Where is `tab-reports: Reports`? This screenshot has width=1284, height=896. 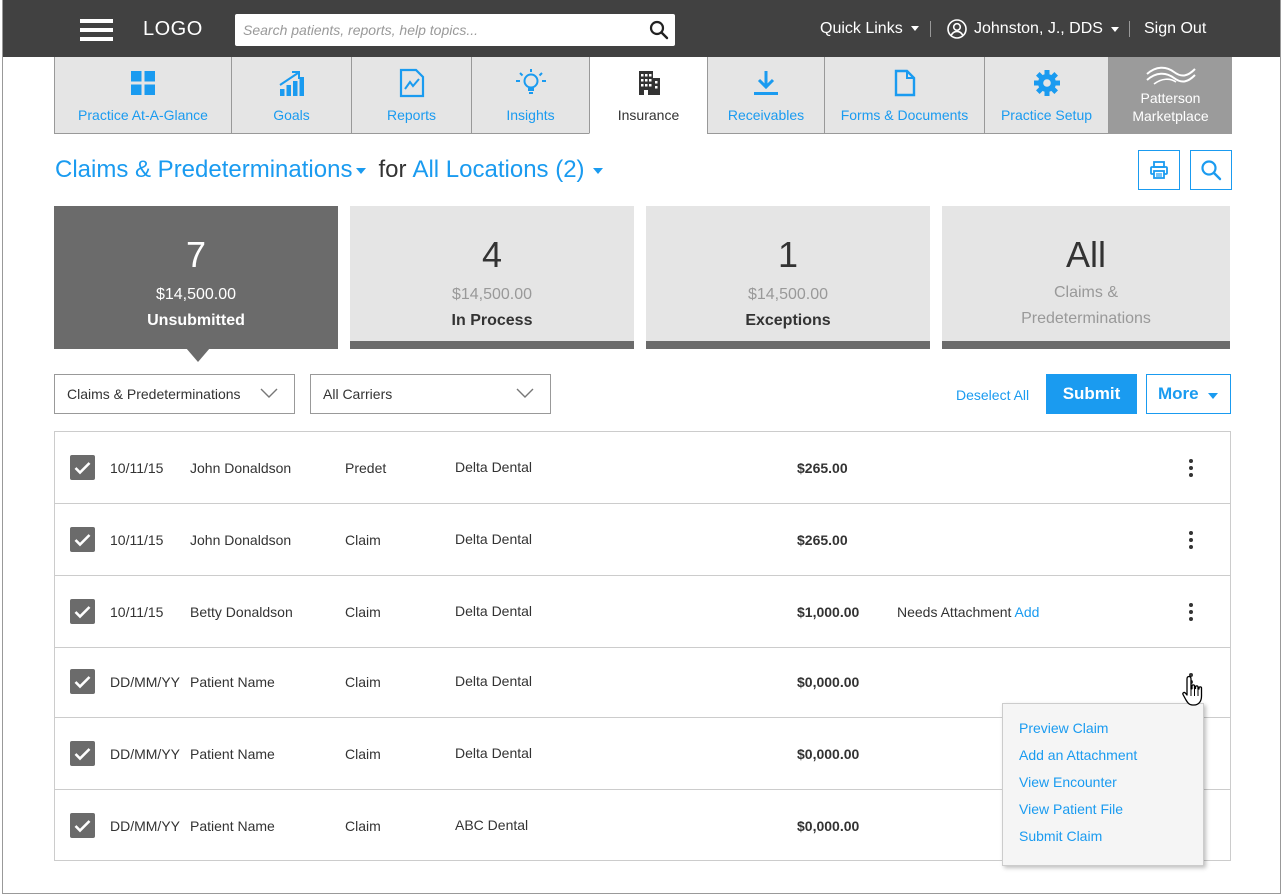
tab-reports: Reports is located at coordinates (411, 95).